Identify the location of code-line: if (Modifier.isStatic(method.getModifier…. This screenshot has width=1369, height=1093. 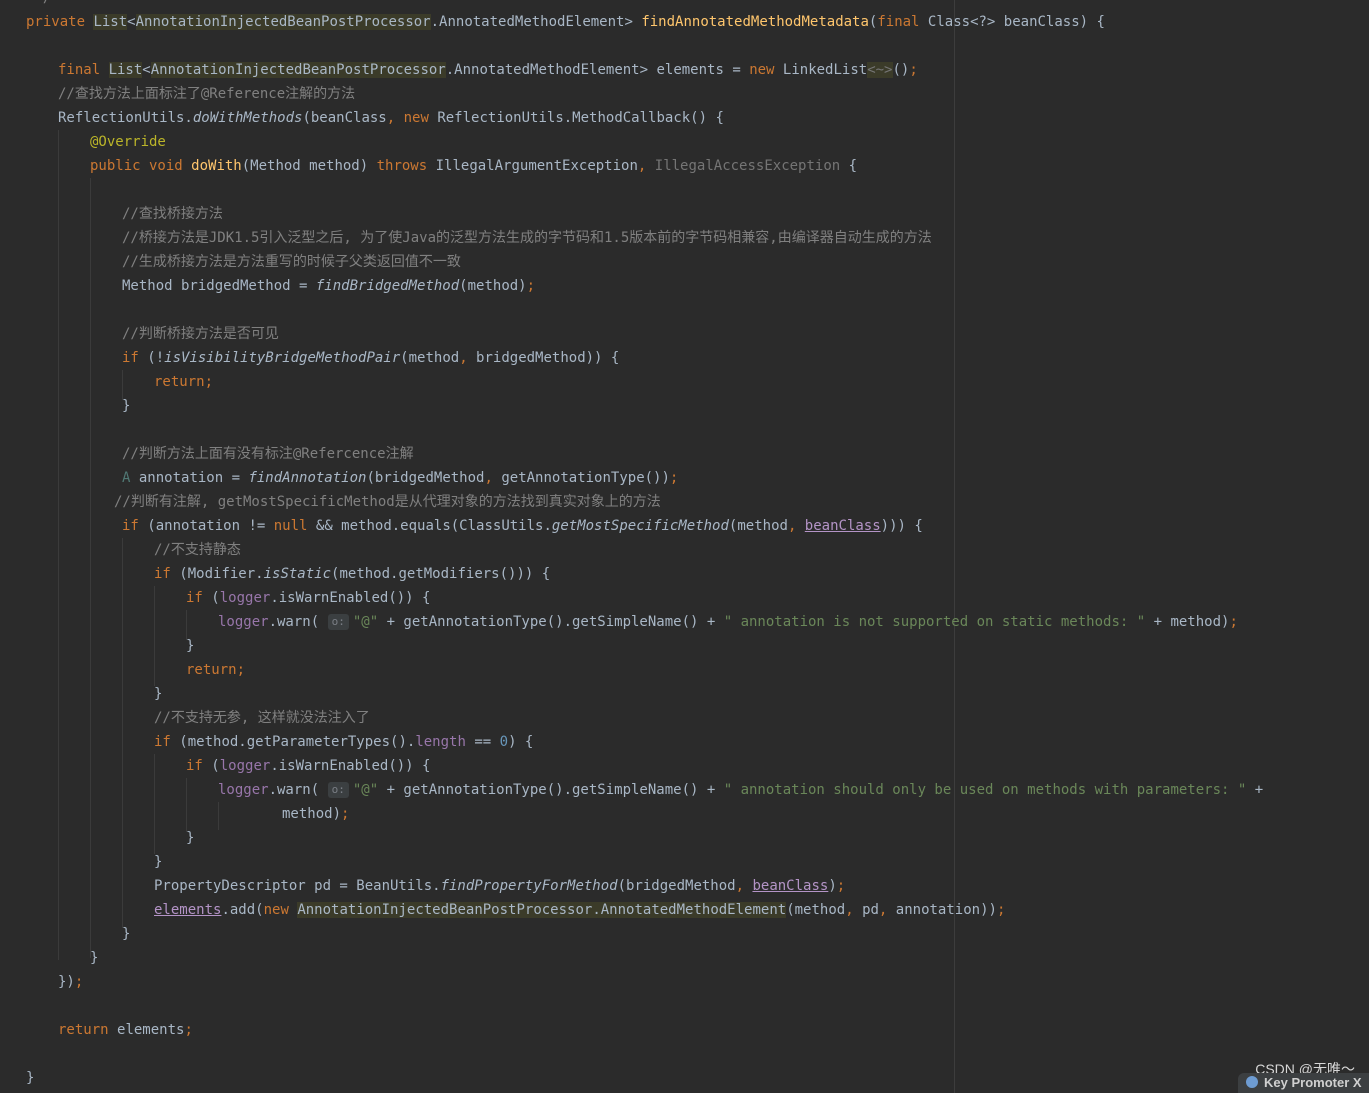
(352, 574).